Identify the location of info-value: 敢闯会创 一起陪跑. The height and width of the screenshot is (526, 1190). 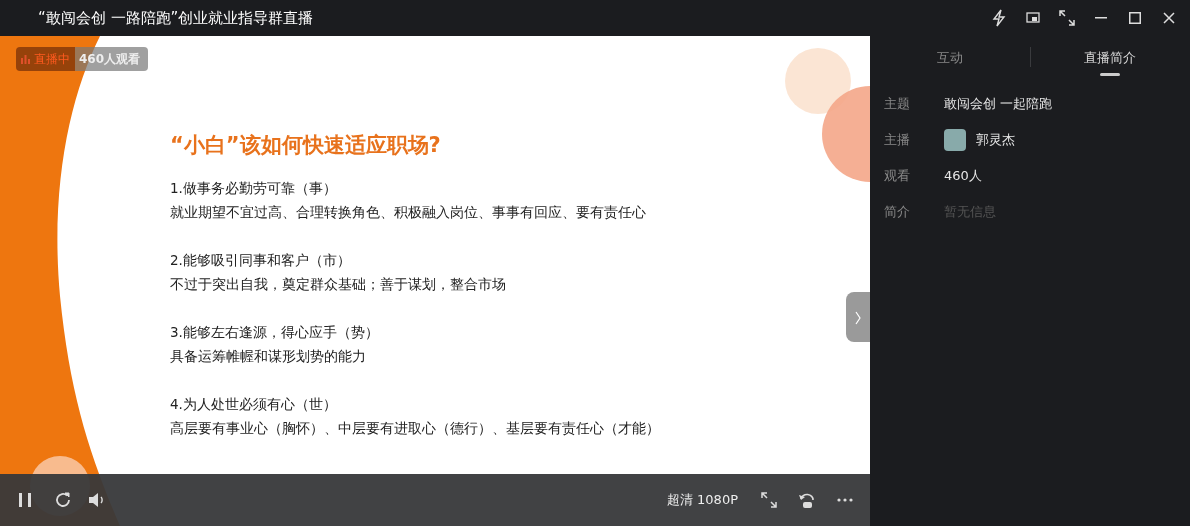
(998, 103).